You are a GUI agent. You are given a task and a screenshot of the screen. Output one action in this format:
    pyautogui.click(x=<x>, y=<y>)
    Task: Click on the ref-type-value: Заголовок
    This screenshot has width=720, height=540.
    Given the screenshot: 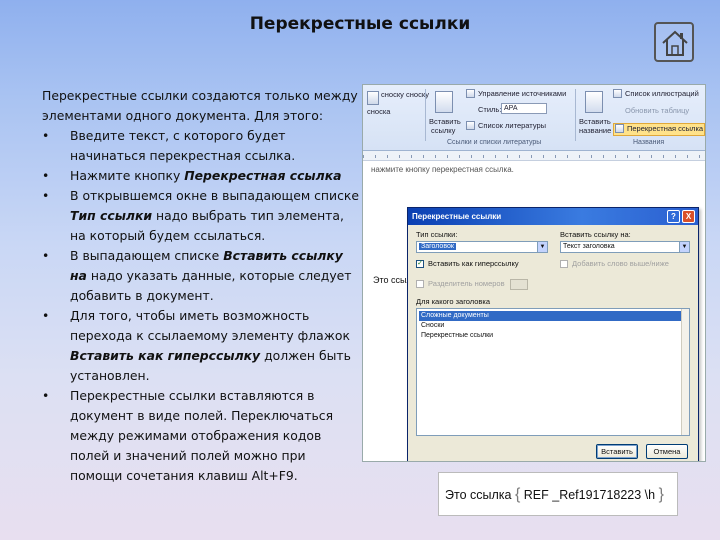 What is the action you would take?
    pyautogui.click(x=437, y=246)
    